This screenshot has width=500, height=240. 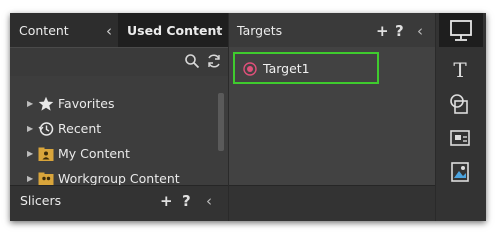 What do you see at coordinates (186, 201) in the screenshot?
I see `slicers-help-button: ?` at bounding box center [186, 201].